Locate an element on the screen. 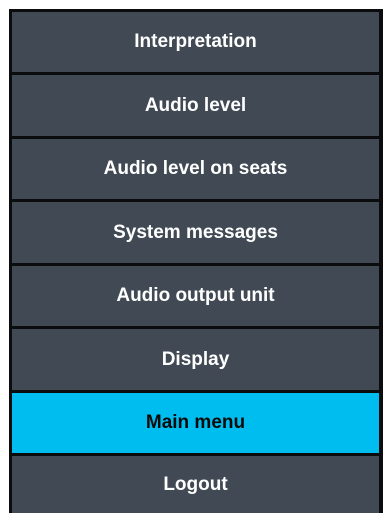  menu-item-label: Audio output unit is located at coordinates (195, 295).